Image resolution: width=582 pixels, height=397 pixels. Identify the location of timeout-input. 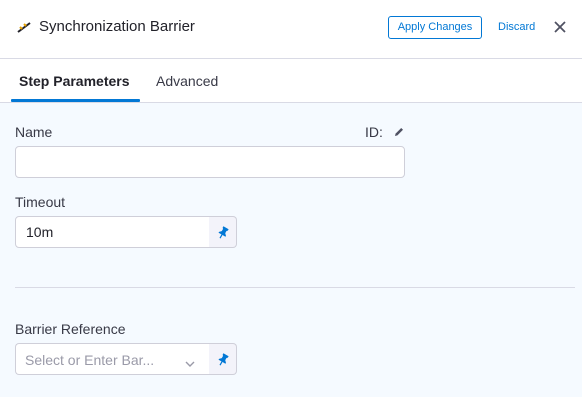
(112, 232).